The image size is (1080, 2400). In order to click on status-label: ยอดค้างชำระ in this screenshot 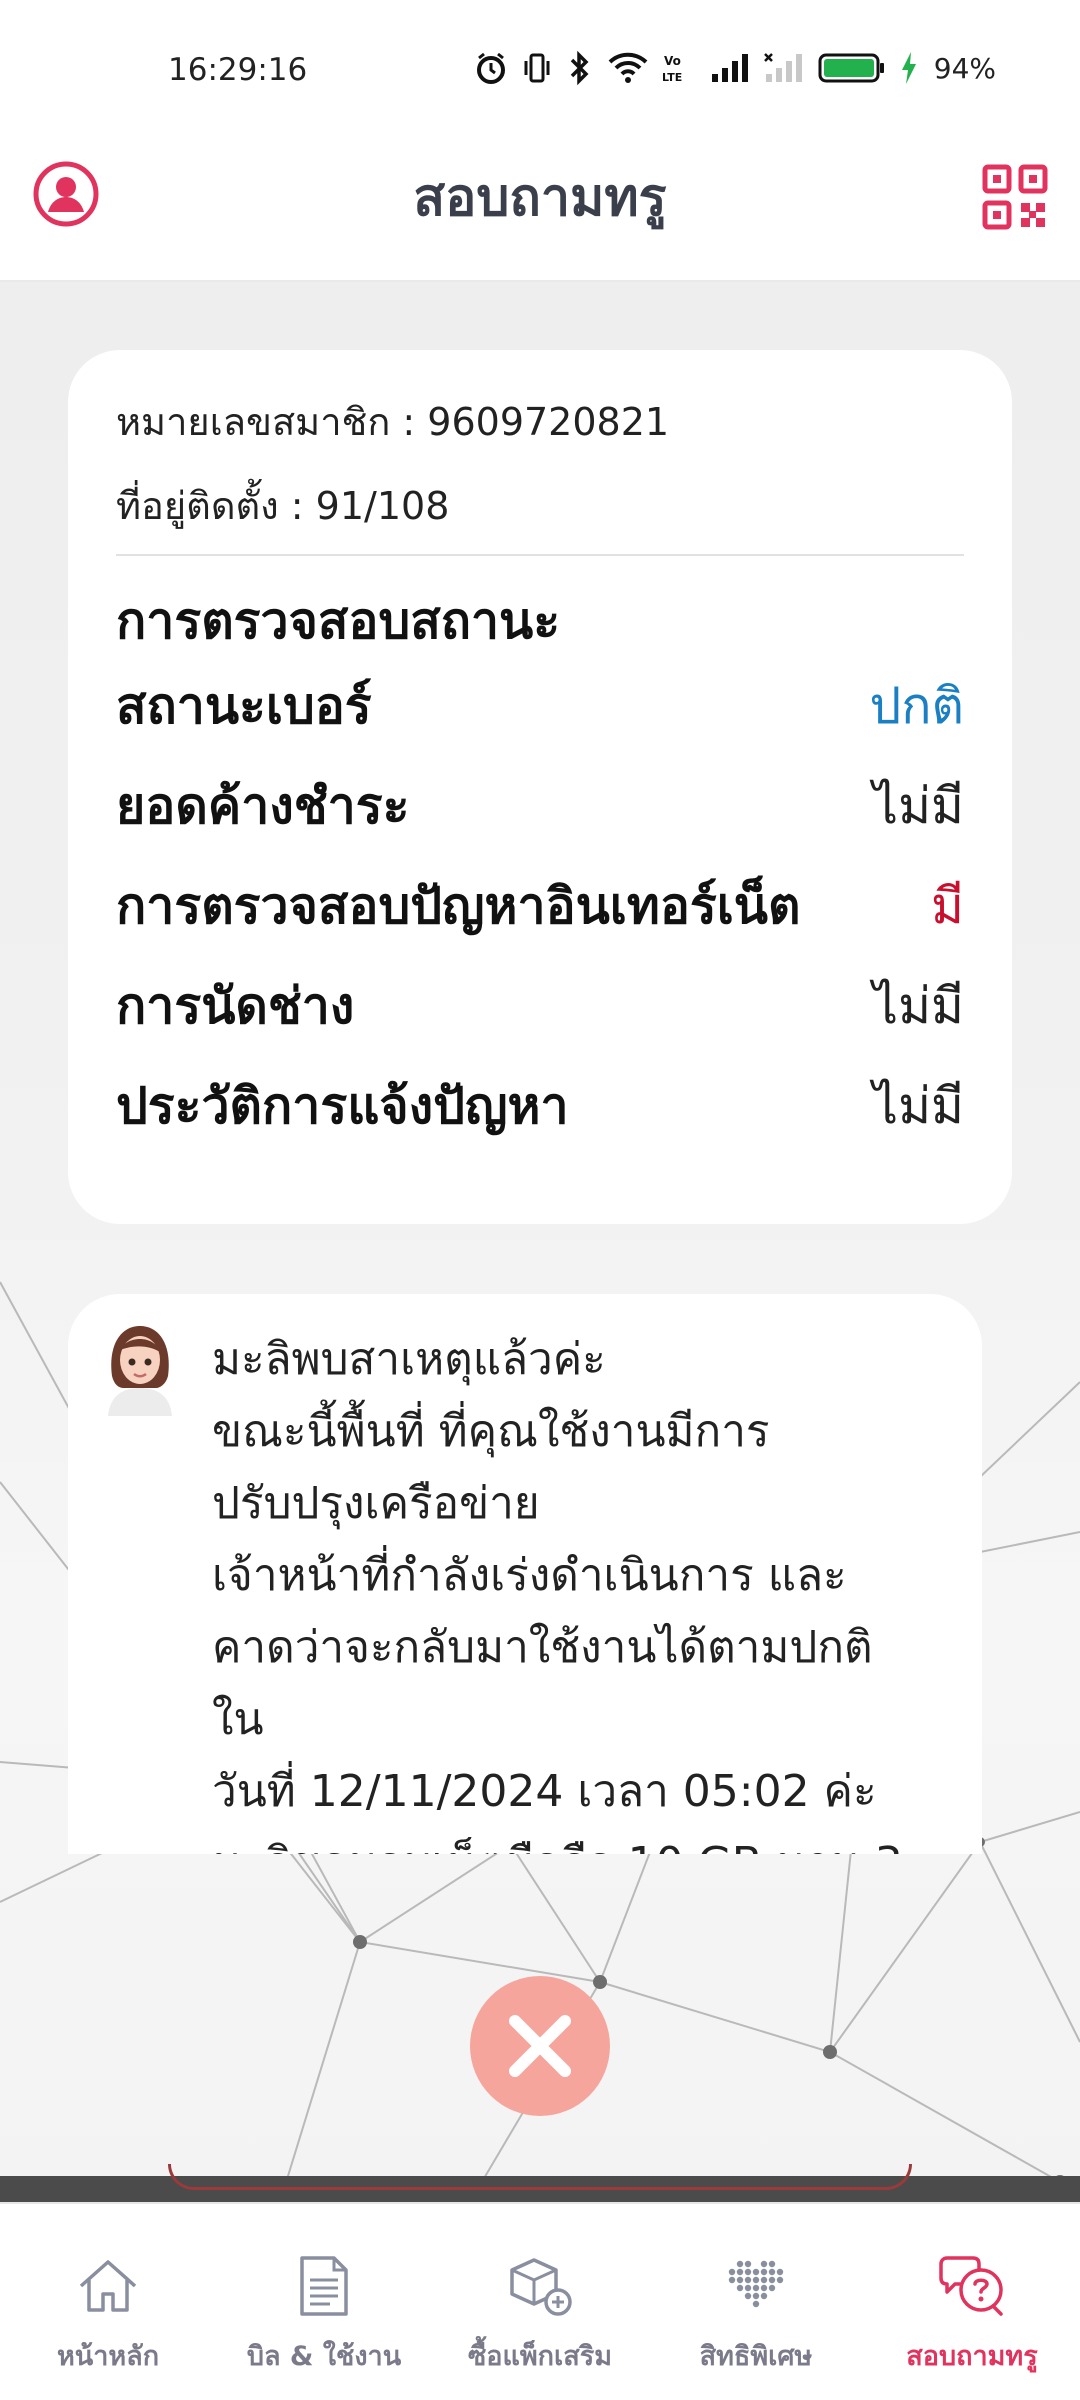, I will do `click(263, 805)`.